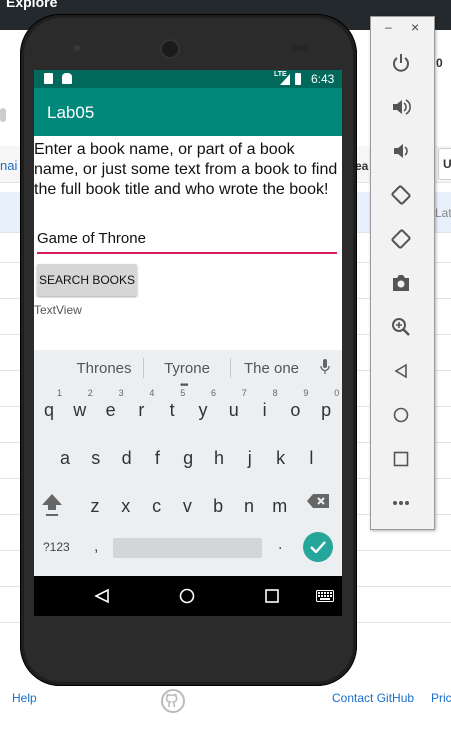  What do you see at coordinates (80, 410) in the screenshot?
I see `key-w: w` at bounding box center [80, 410].